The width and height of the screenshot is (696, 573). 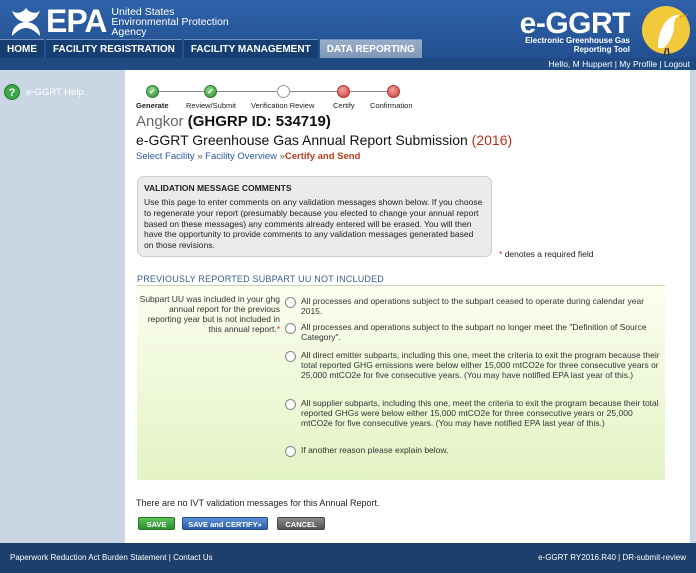 I want to click on step-verification-circle-icon, so click(x=283, y=91).